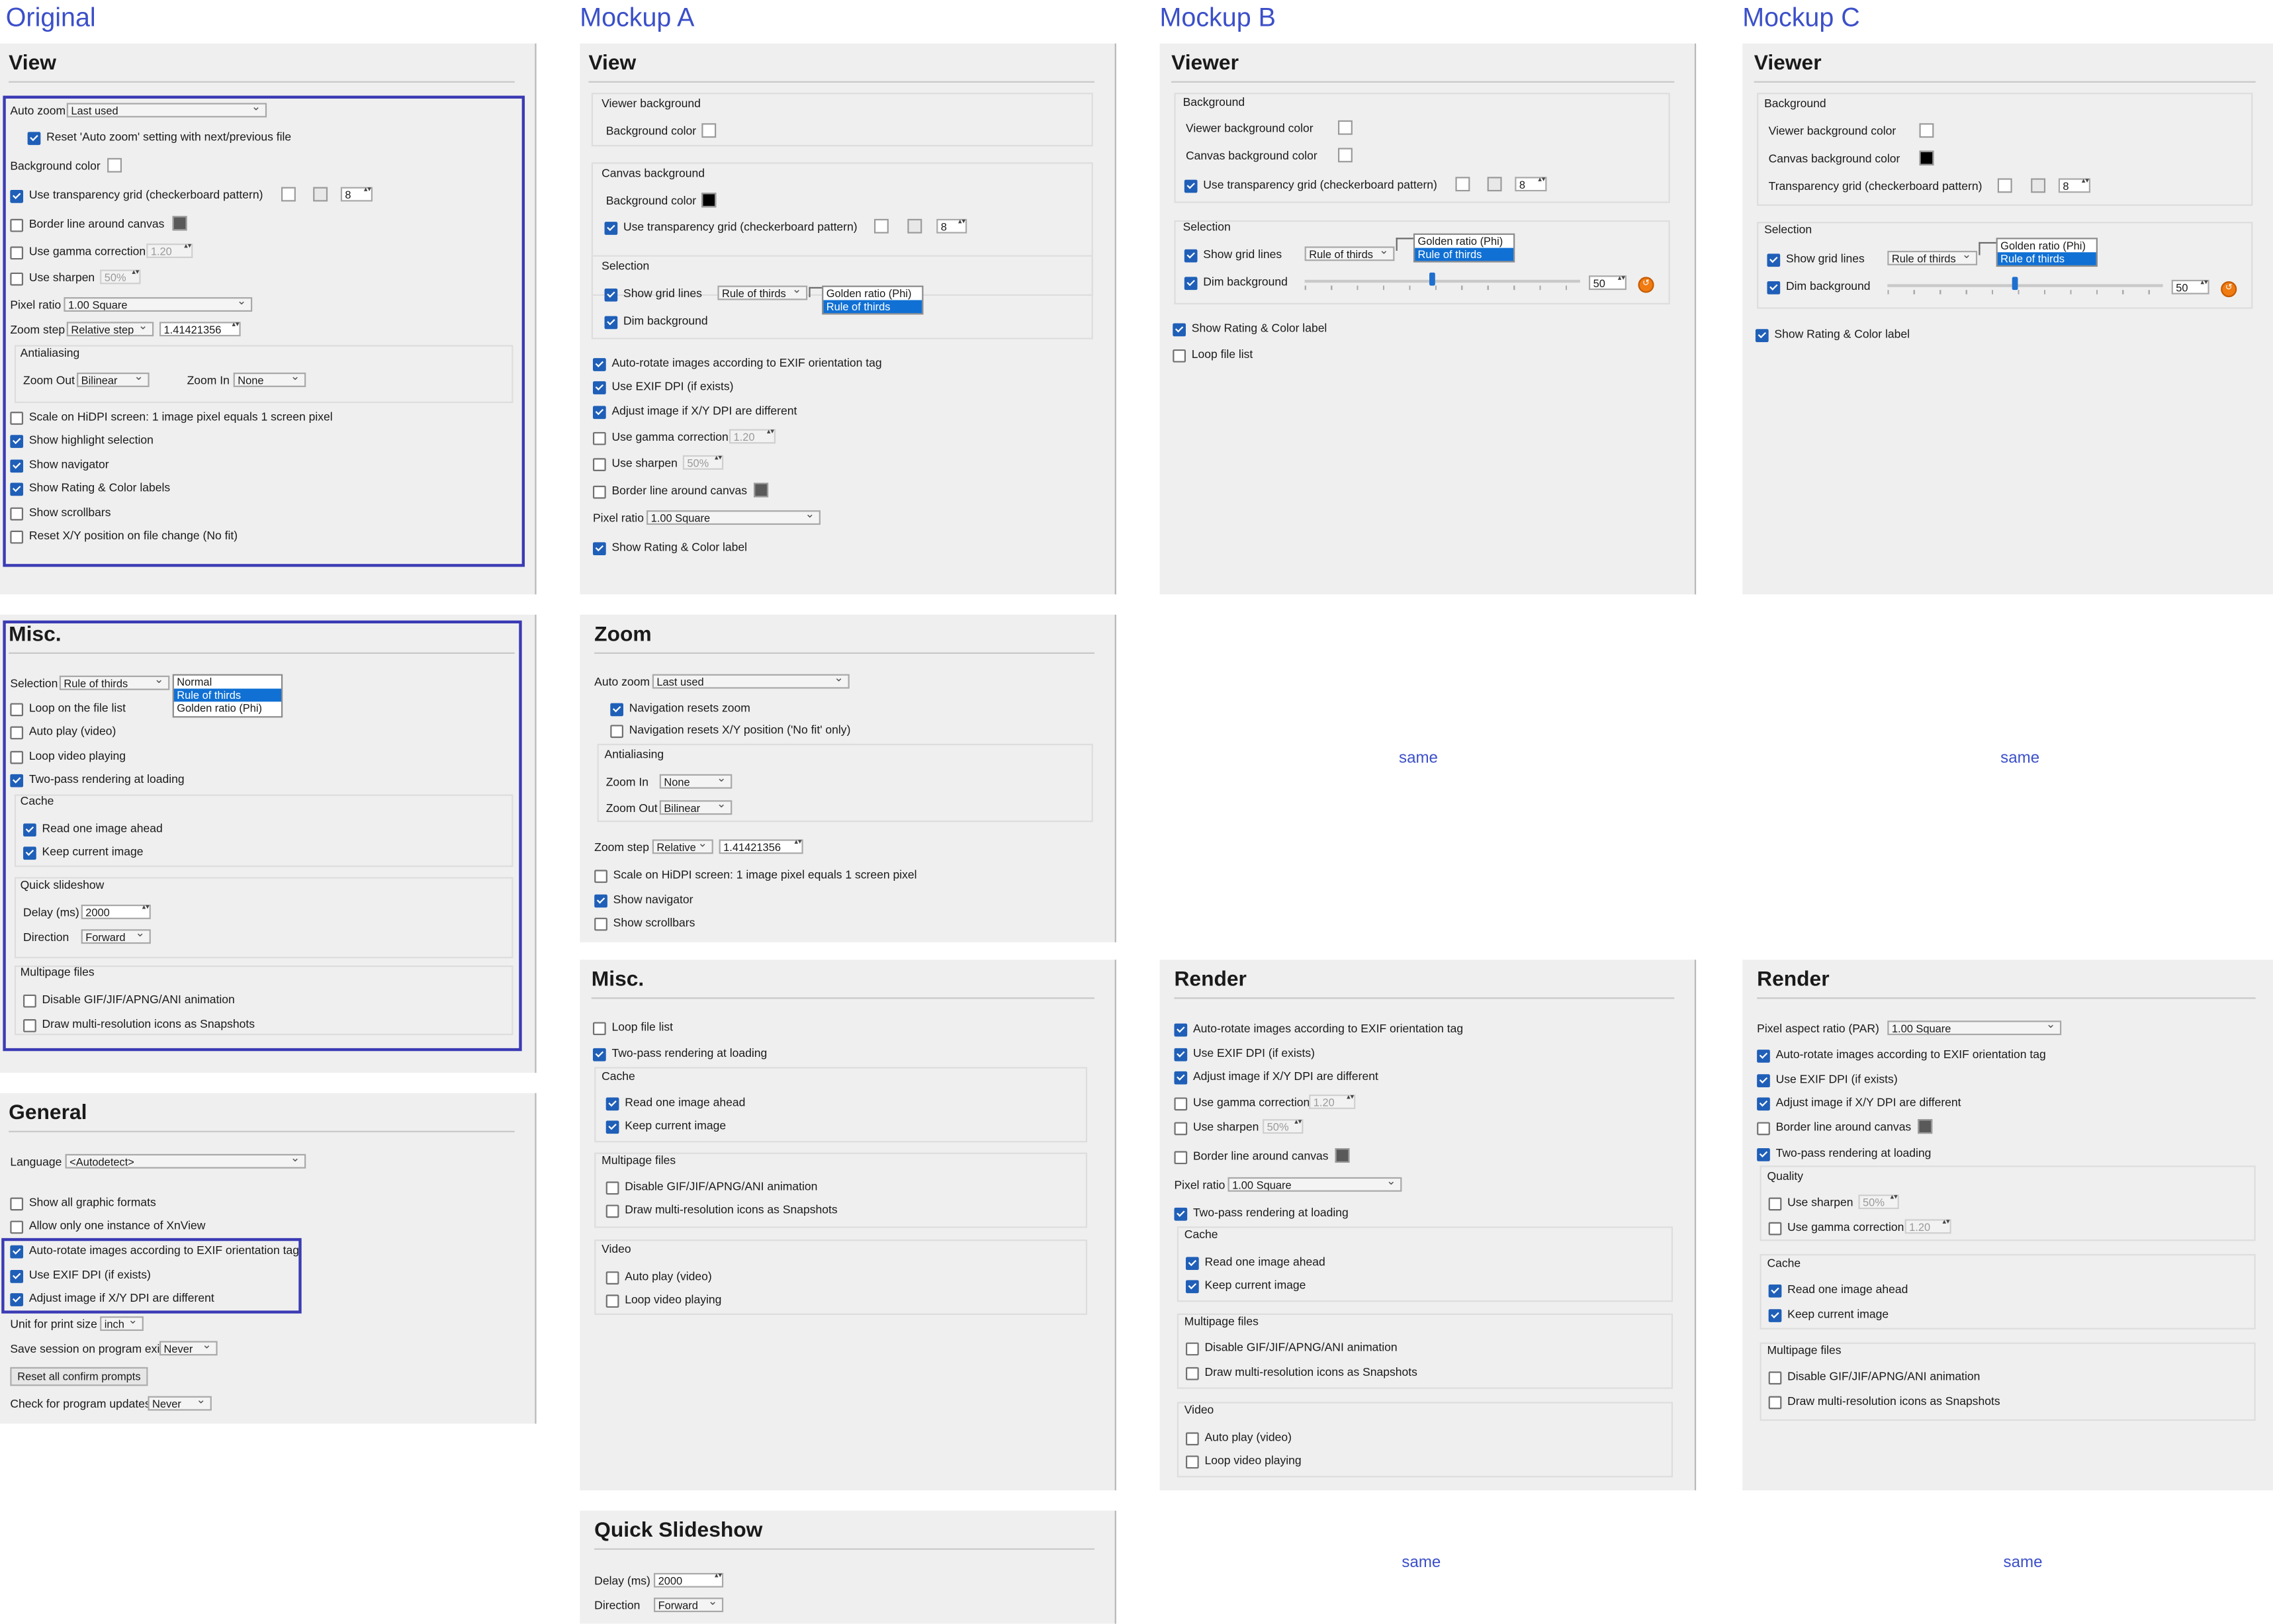 Image resolution: width=2273 pixels, height=1624 pixels. What do you see at coordinates (63, 732) in the screenshot?
I see `auto-play-checkbox: Auto play (video)` at bounding box center [63, 732].